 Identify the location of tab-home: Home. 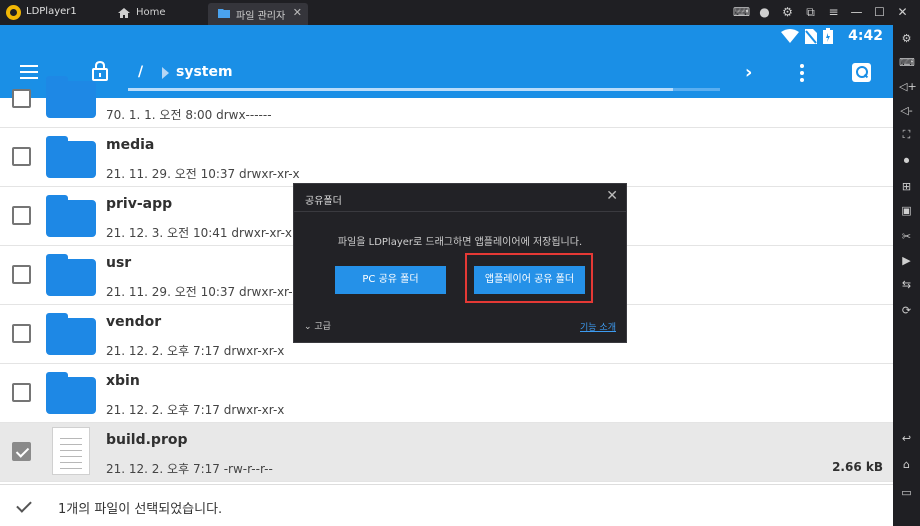
(156, 14).